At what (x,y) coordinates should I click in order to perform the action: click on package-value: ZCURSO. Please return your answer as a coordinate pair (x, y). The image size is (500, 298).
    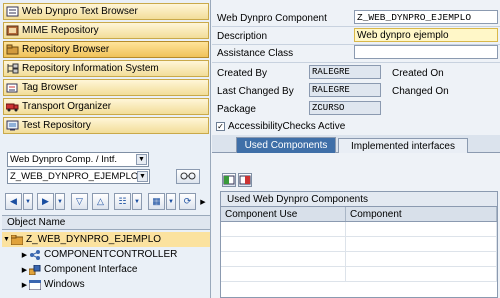
    Looking at the image, I should click on (328, 108).